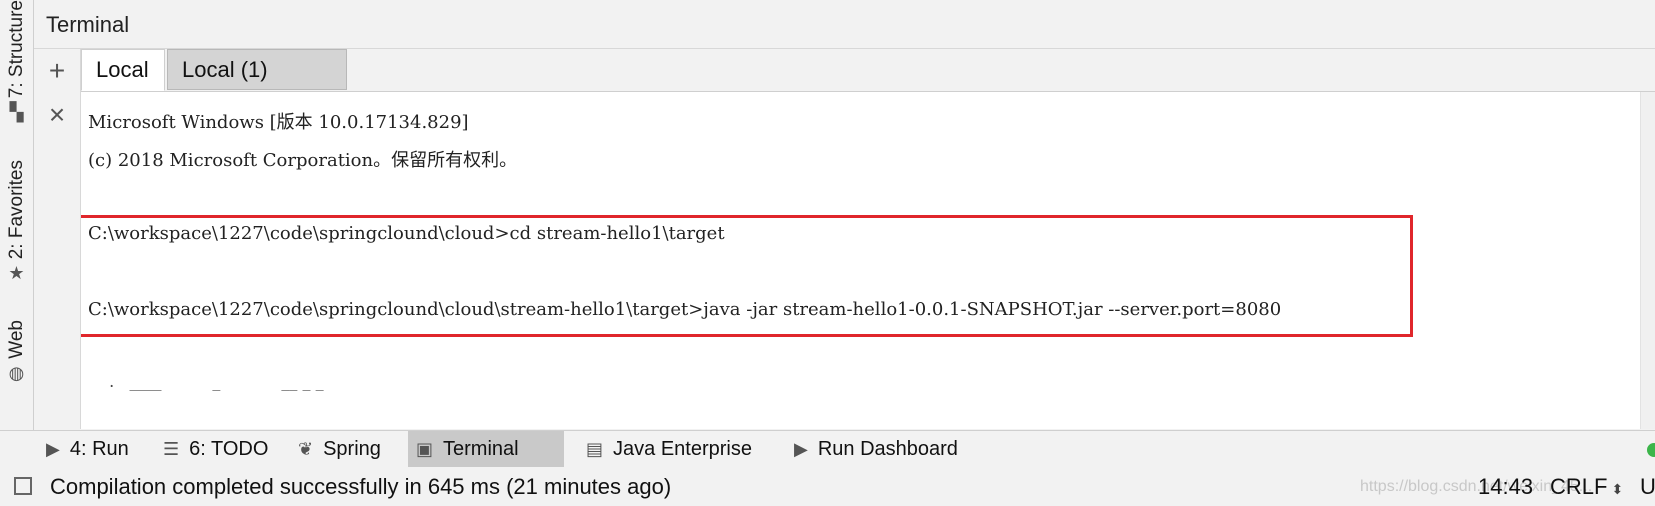 The image size is (1655, 506). Describe the element at coordinates (1651, 450) in the screenshot. I see `event-log-status-indicator` at that location.